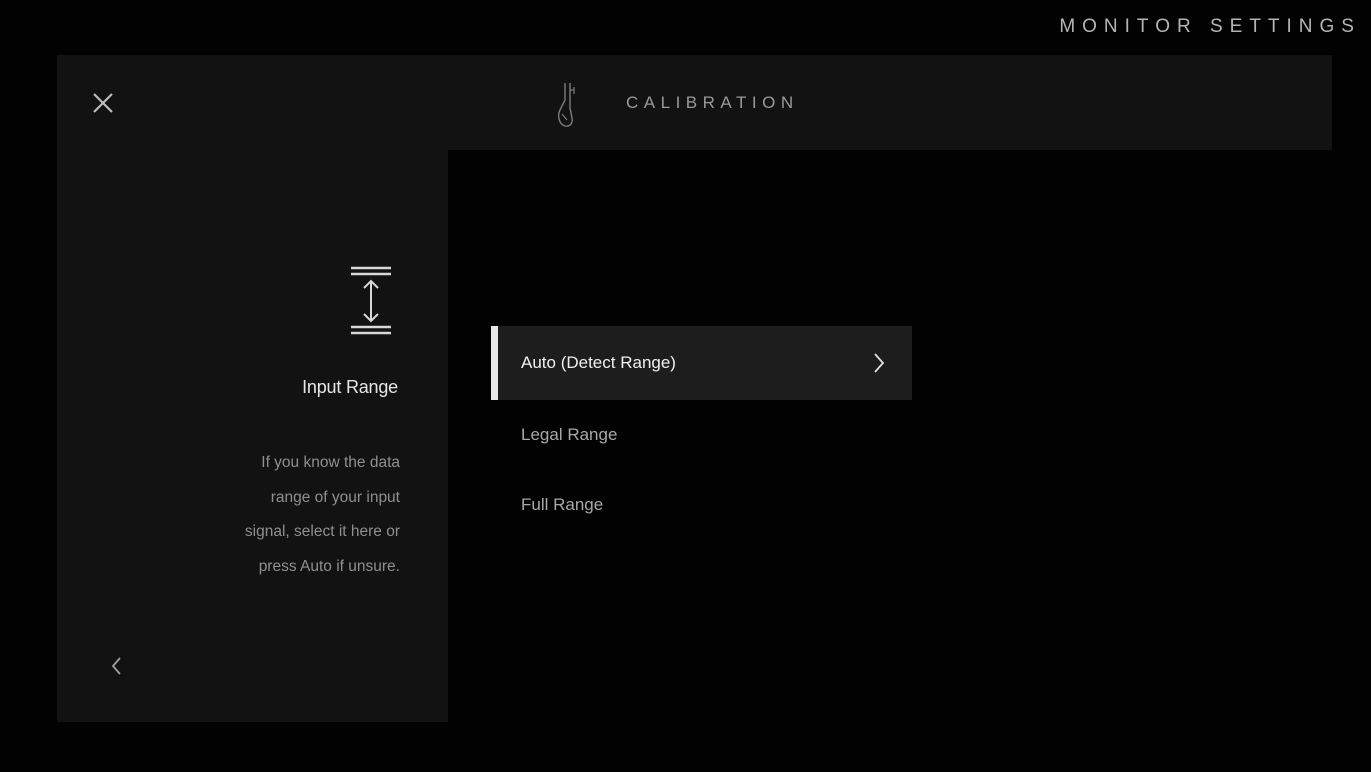 Image resolution: width=1371 pixels, height=772 pixels. Describe the element at coordinates (322, 531) in the screenshot. I see `description-line: signal, select it here or` at that location.